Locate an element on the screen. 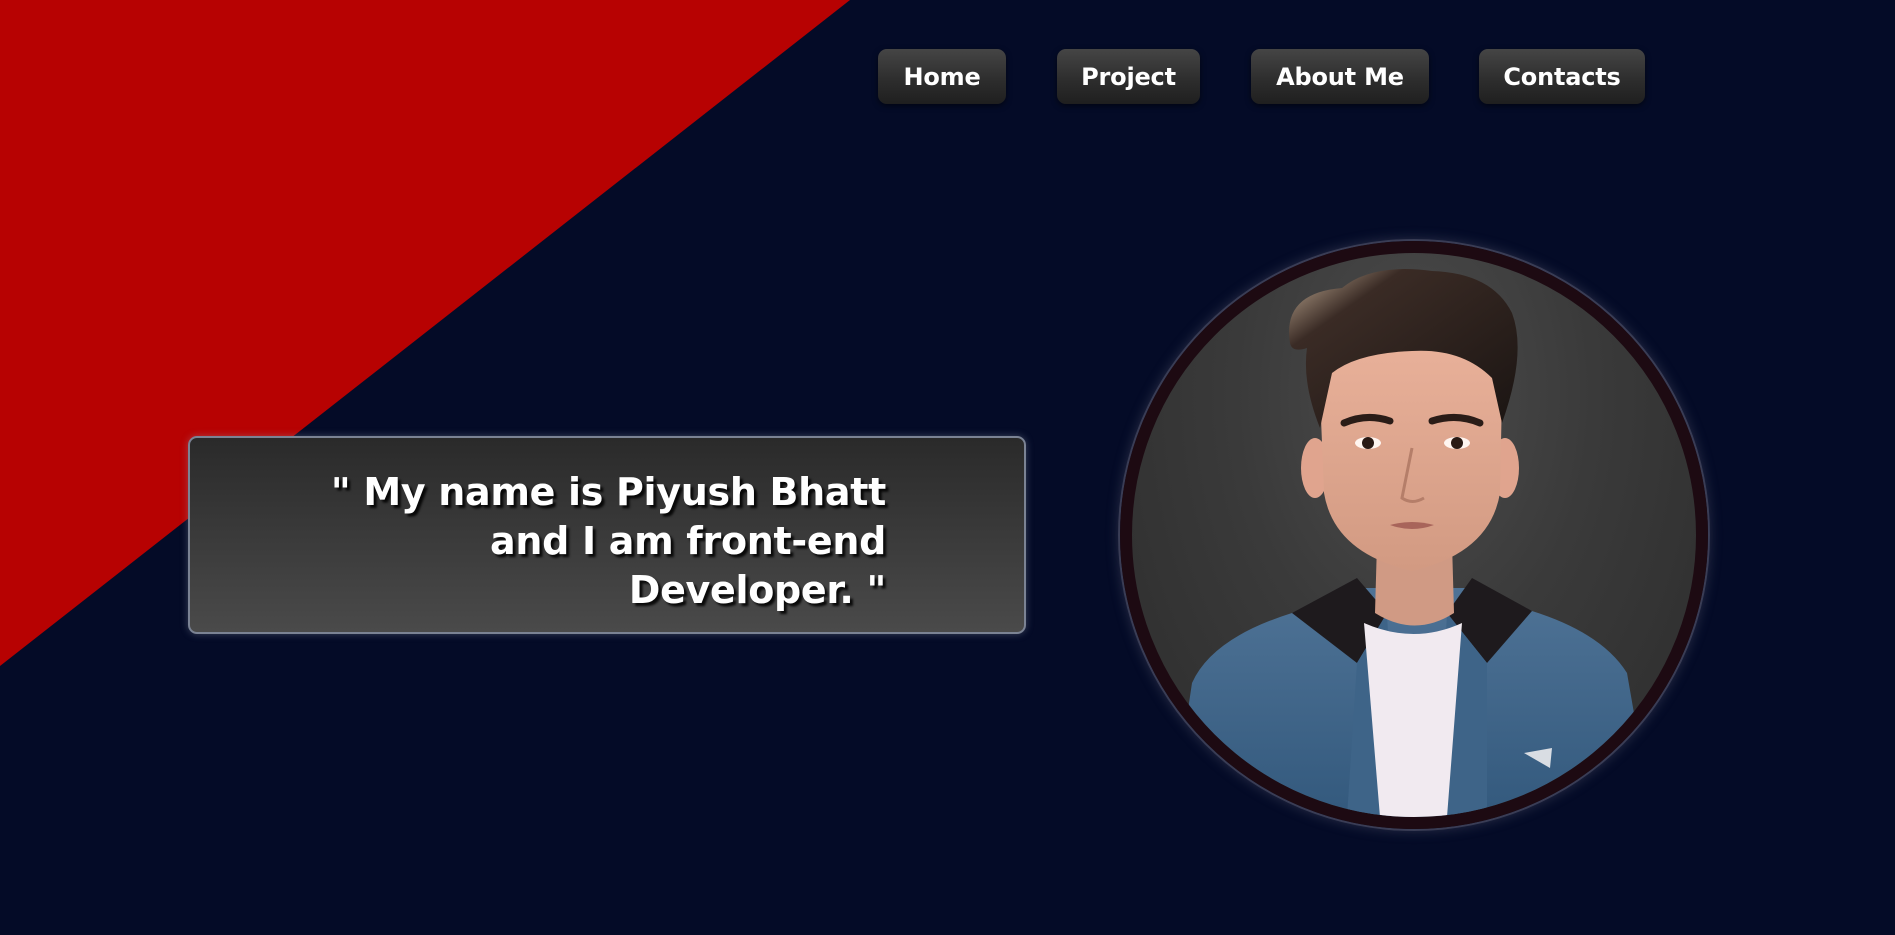 This screenshot has height=935, width=1895. nav-home-button: Home is located at coordinates (942, 76).